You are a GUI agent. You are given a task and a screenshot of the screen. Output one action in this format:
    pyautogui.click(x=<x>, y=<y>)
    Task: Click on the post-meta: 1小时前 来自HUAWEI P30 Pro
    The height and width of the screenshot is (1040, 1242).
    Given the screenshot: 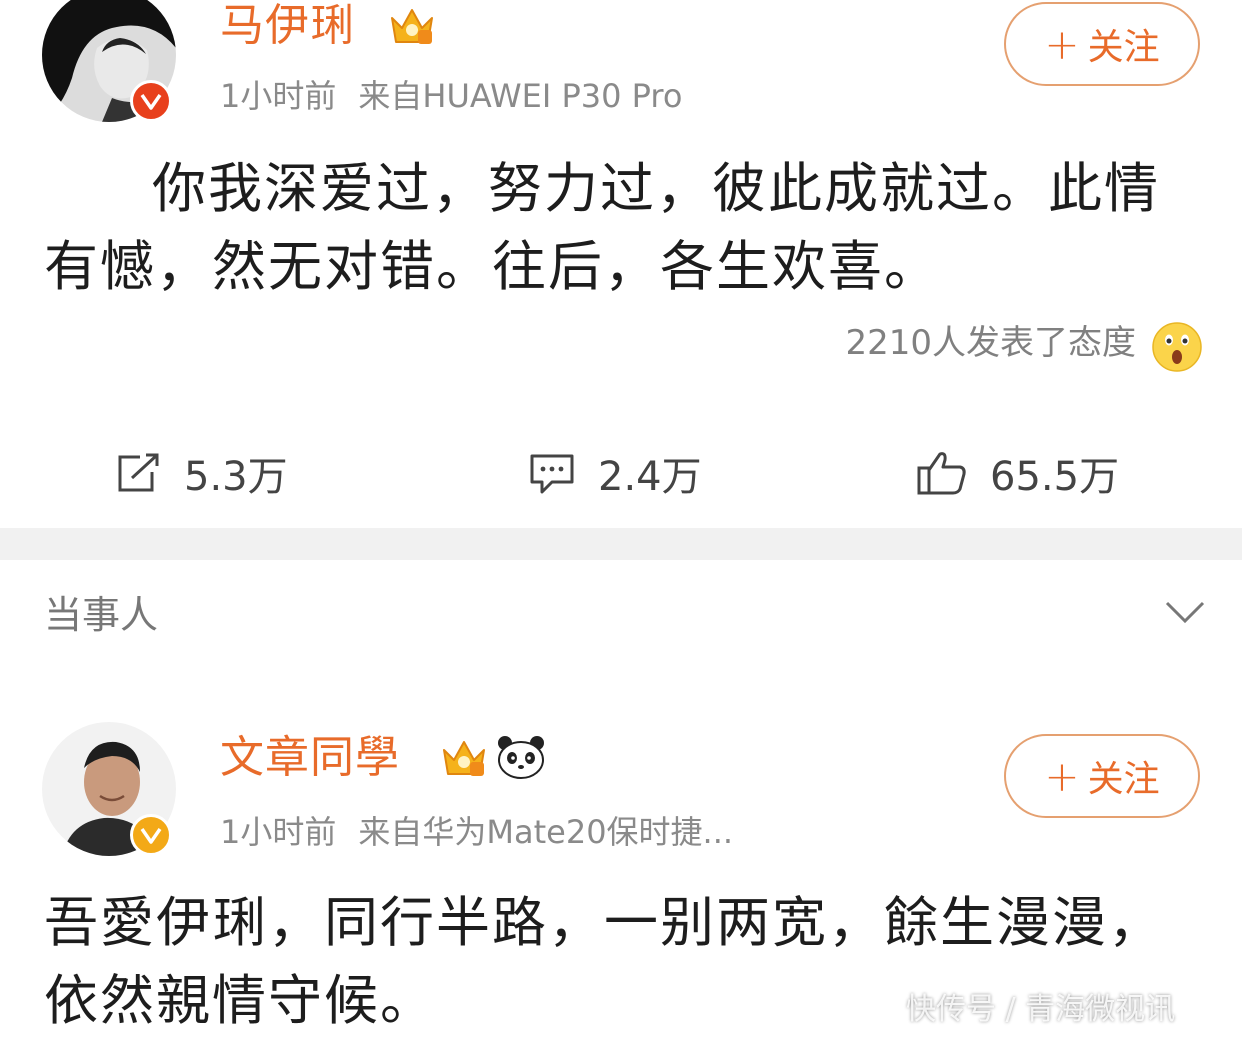 What is the action you would take?
    pyautogui.click(x=451, y=96)
    